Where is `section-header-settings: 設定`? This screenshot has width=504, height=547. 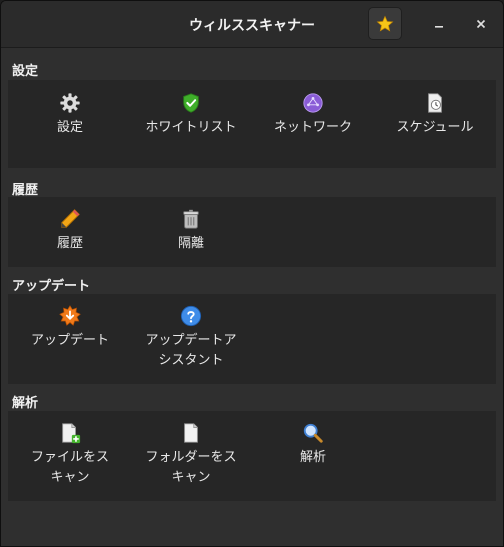 section-header-settings: 設定 is located at coordinates (252, 68).